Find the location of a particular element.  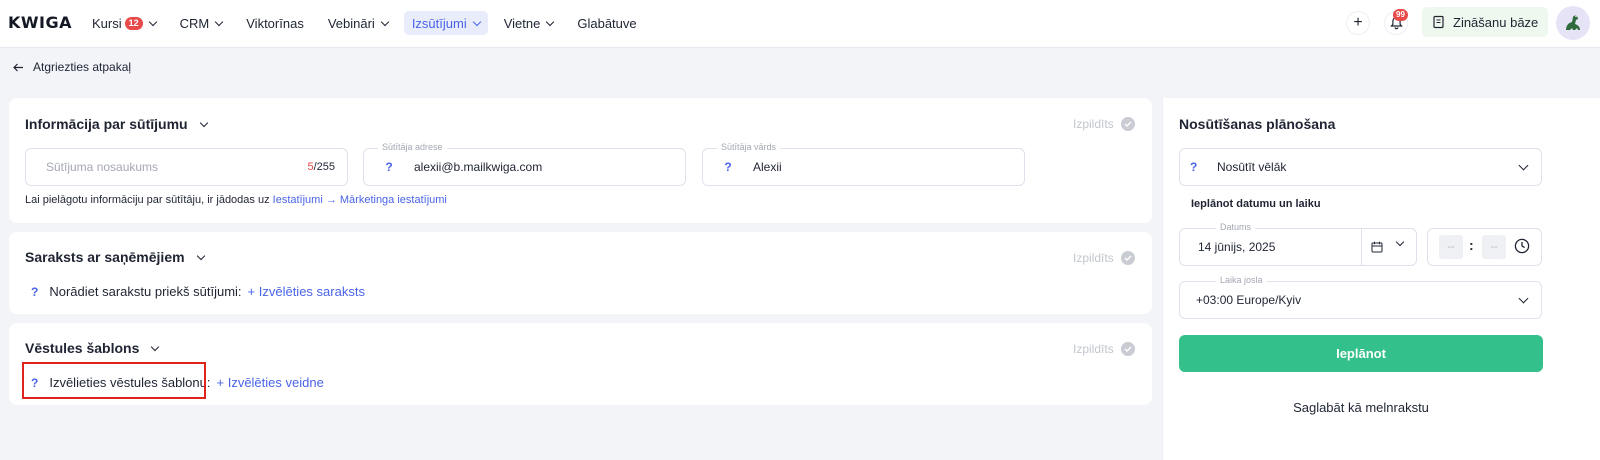

template-section-header: Vēstules šablons is located at coordinates (92, 348).